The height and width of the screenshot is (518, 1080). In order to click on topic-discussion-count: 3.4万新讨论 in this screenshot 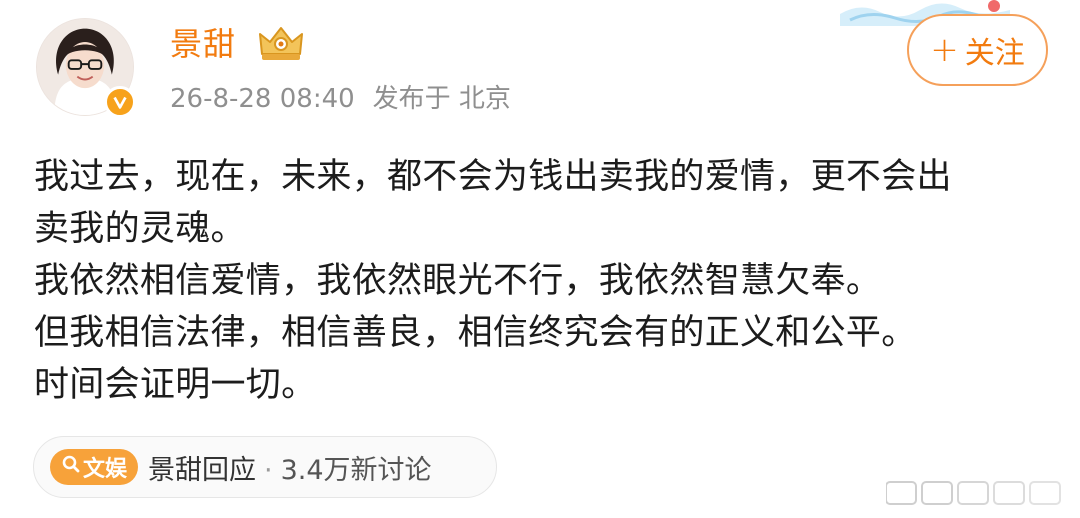, I will do `click(356, 470)`.